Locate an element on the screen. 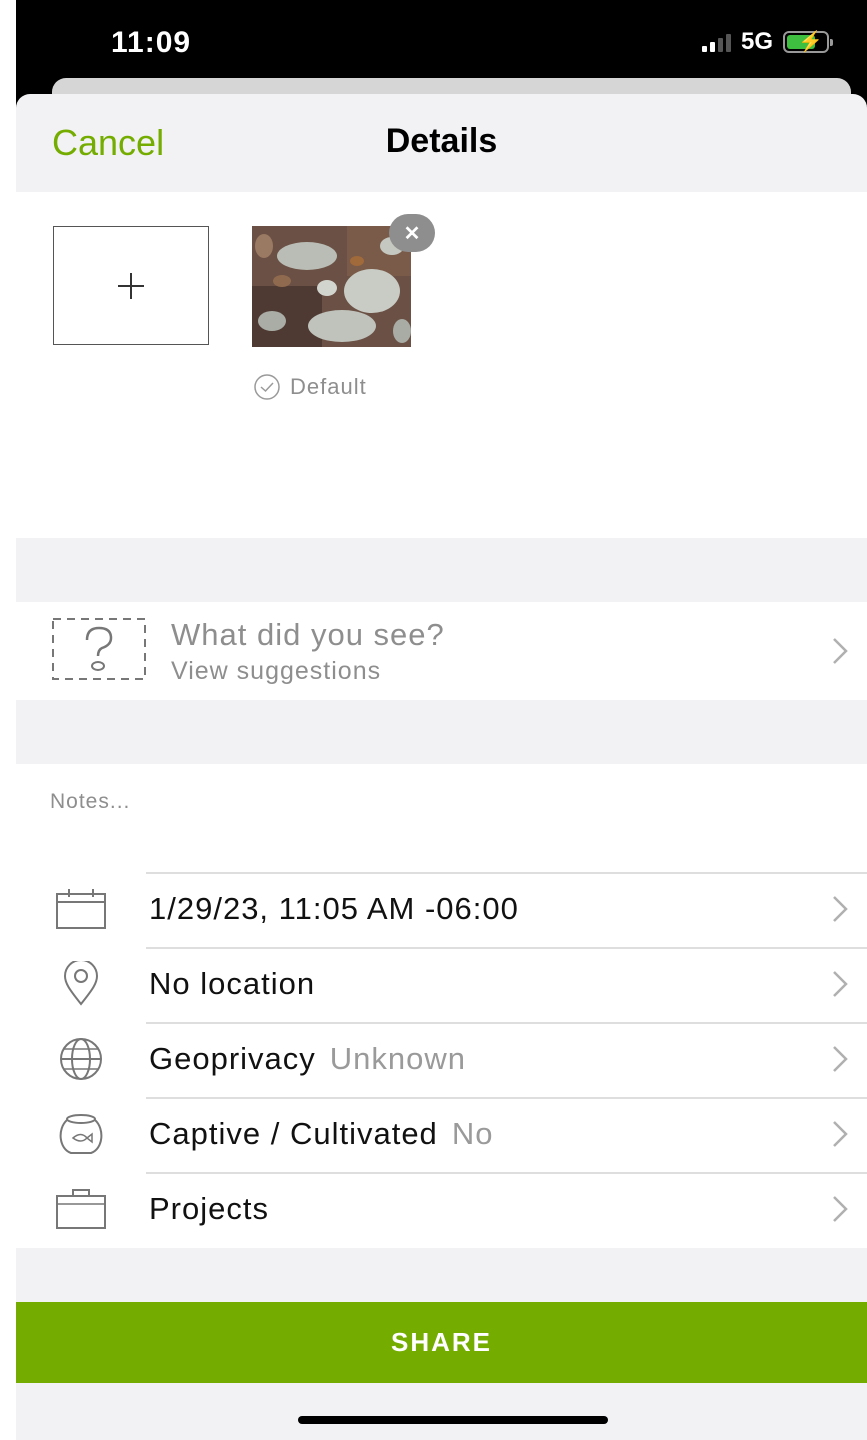 Image resolution: width=867 pixels, height=1440 pixels. share-button: SHARE is located at coordinates (441, 1342).